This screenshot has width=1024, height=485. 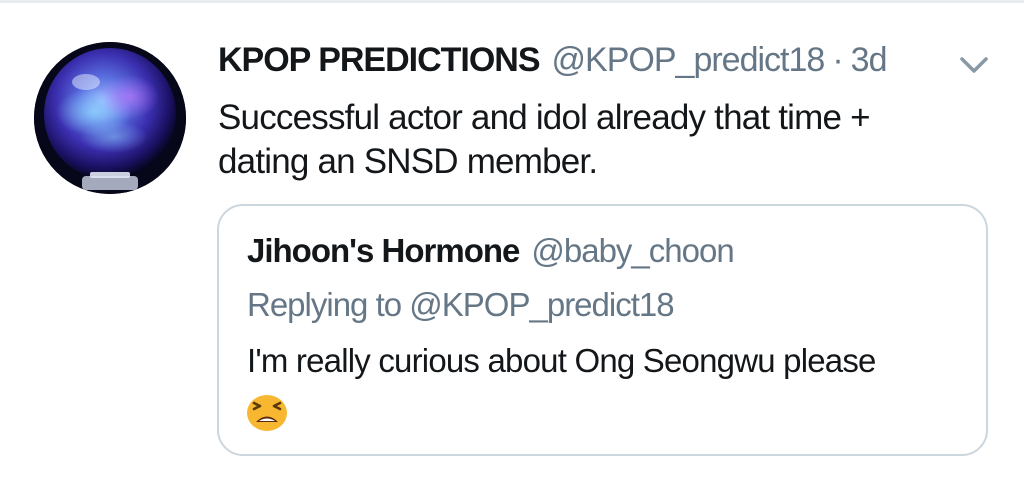 I want to click on user-handle: @KPOP_predict18, so click(x=689, y=60).